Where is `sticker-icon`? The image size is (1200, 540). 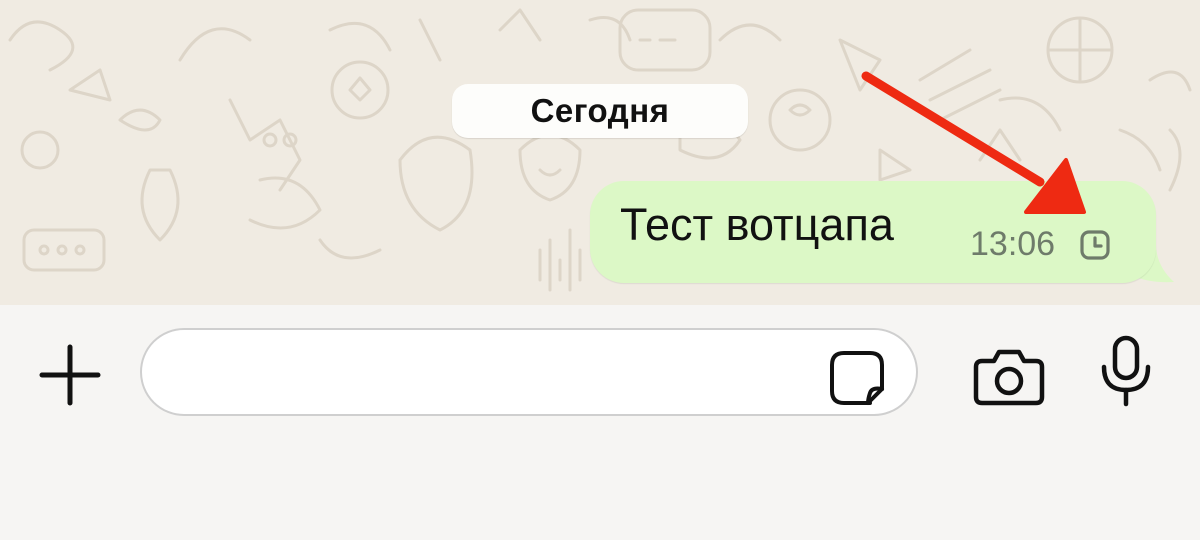 sticker-icon is located at coordinates (857, 378).